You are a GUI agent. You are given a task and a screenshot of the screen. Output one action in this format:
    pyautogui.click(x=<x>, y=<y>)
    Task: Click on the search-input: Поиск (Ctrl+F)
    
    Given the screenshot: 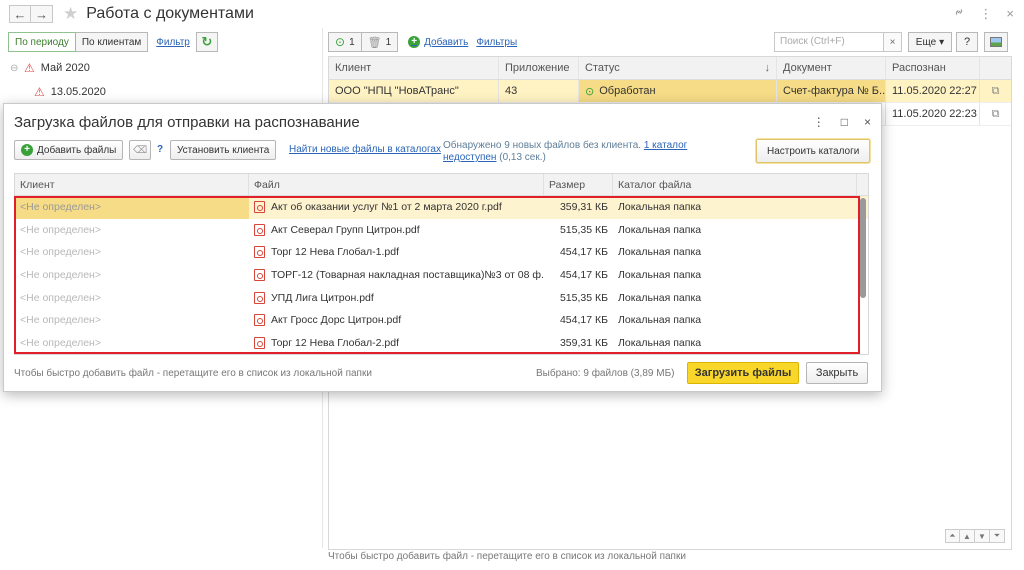 What is the action you would take?
    pyautogui.click(x=829, y=42)
    